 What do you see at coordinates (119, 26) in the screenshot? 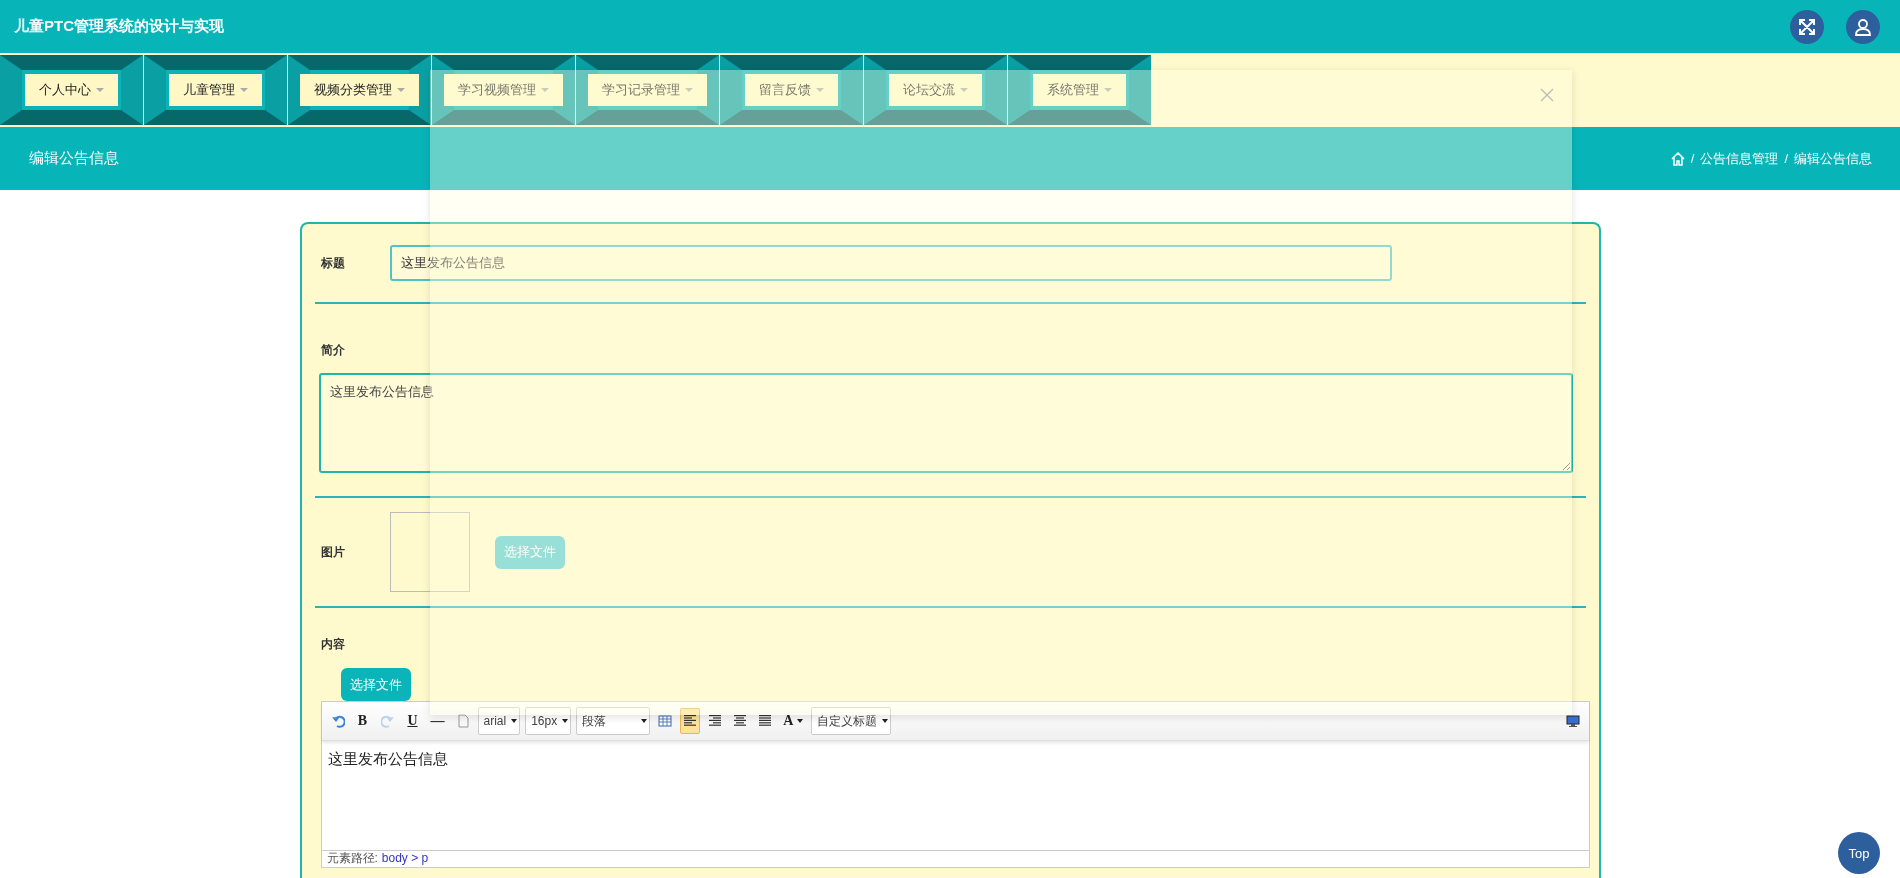
I see `app-title: 儿童PTC管理系统的设计与实现` at bounding box center [119, 26].